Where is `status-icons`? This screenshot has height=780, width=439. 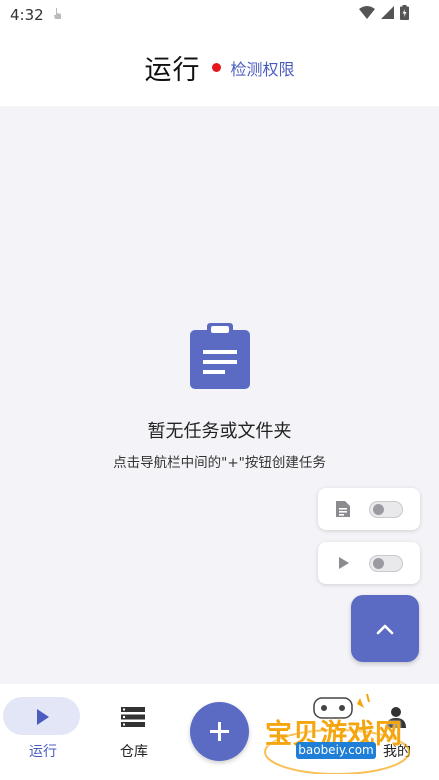 status-icons is located at coordinates (384, 12).